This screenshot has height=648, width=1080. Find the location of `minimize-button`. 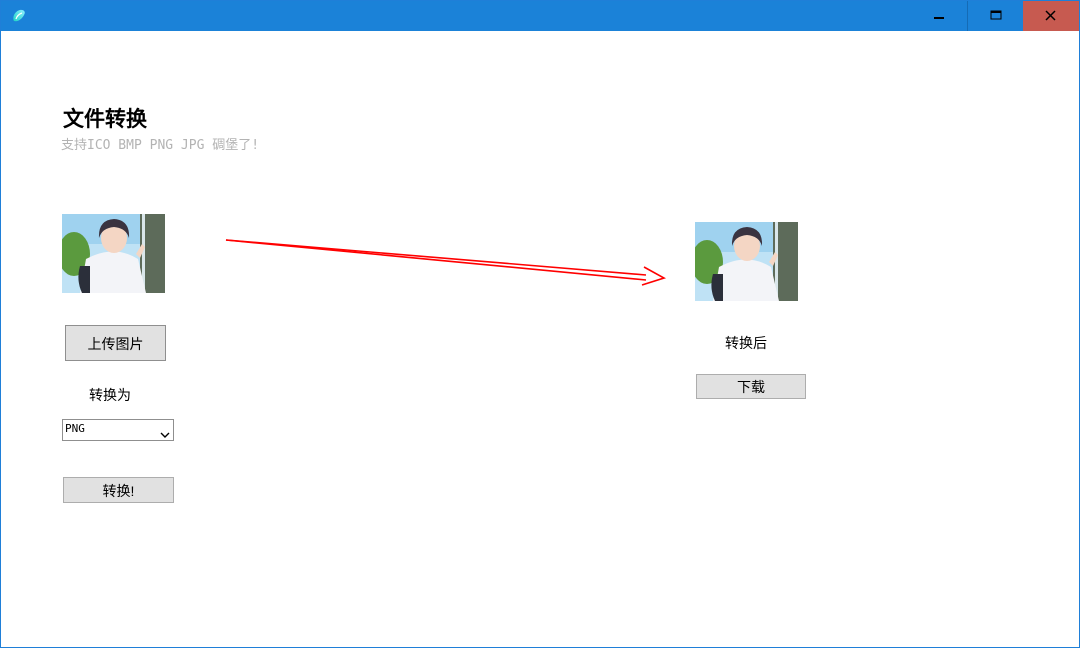

minimize-button is located at coordinates (938, 16).